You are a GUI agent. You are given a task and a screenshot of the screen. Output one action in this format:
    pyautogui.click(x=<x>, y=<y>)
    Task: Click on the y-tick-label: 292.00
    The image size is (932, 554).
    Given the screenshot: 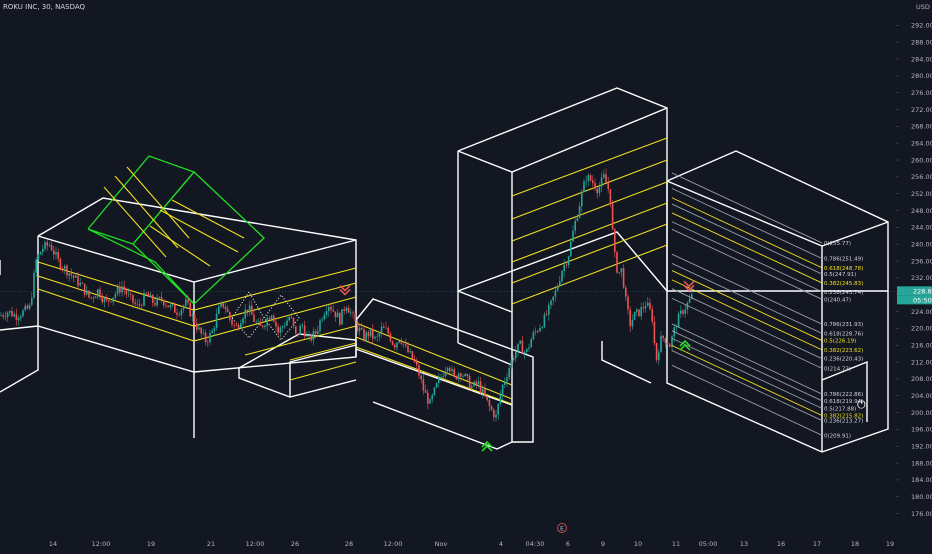 What is the action you would take?
    pyautogui.click(x=921, y=26)
    